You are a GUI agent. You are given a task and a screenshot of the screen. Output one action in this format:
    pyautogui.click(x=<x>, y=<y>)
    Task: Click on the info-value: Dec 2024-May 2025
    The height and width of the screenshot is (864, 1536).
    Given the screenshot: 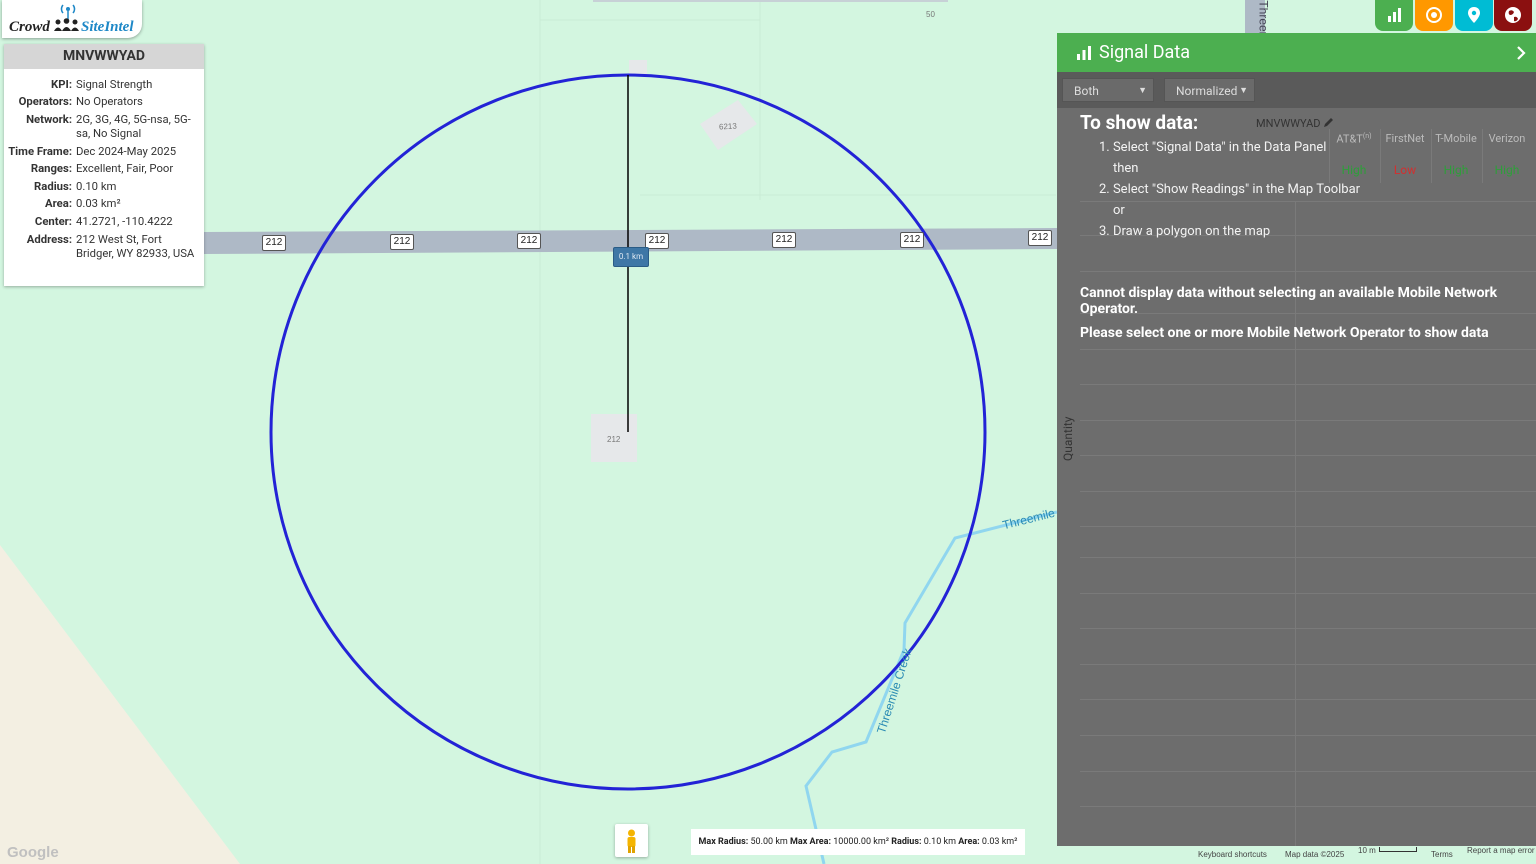 What is the action you would take?
    pyautogui.click(x=126, y=151)
    